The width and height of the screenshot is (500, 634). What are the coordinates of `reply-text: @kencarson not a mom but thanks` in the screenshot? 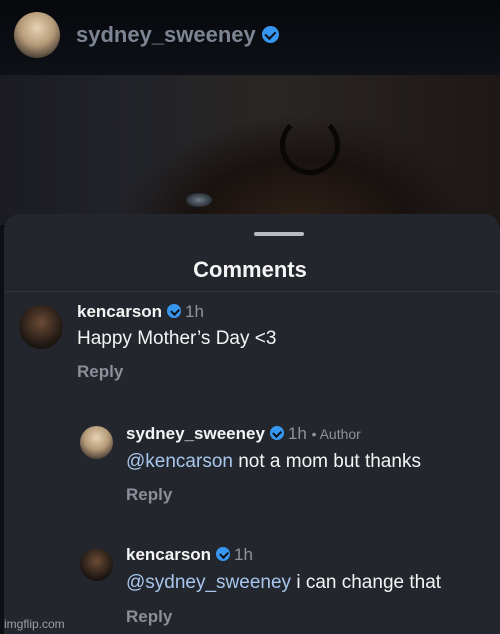 It's located at (273, 462).